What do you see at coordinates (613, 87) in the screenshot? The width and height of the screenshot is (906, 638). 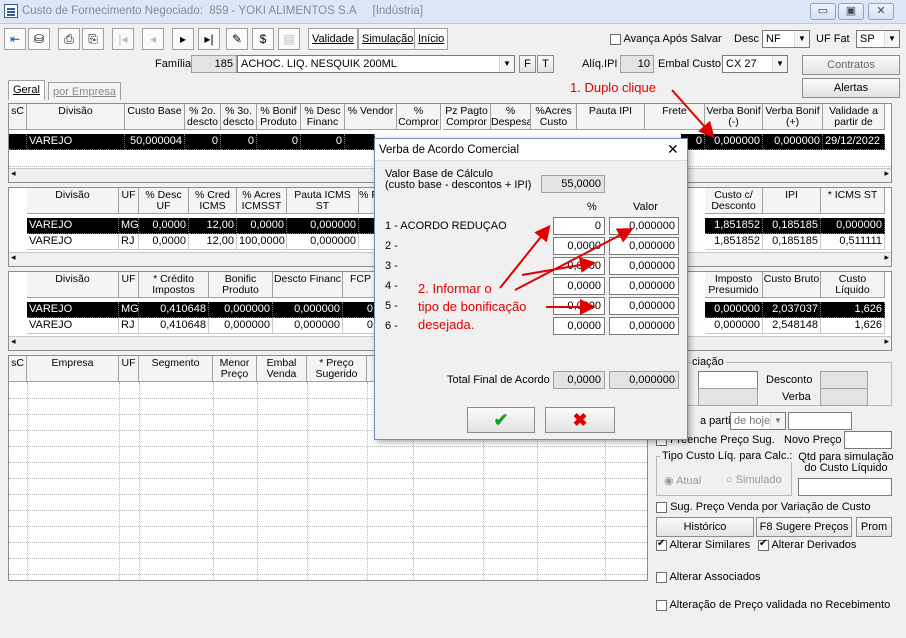 I see `annotation-duplo-clique: 1. Duplo clique` at bounding box center [613, 87].